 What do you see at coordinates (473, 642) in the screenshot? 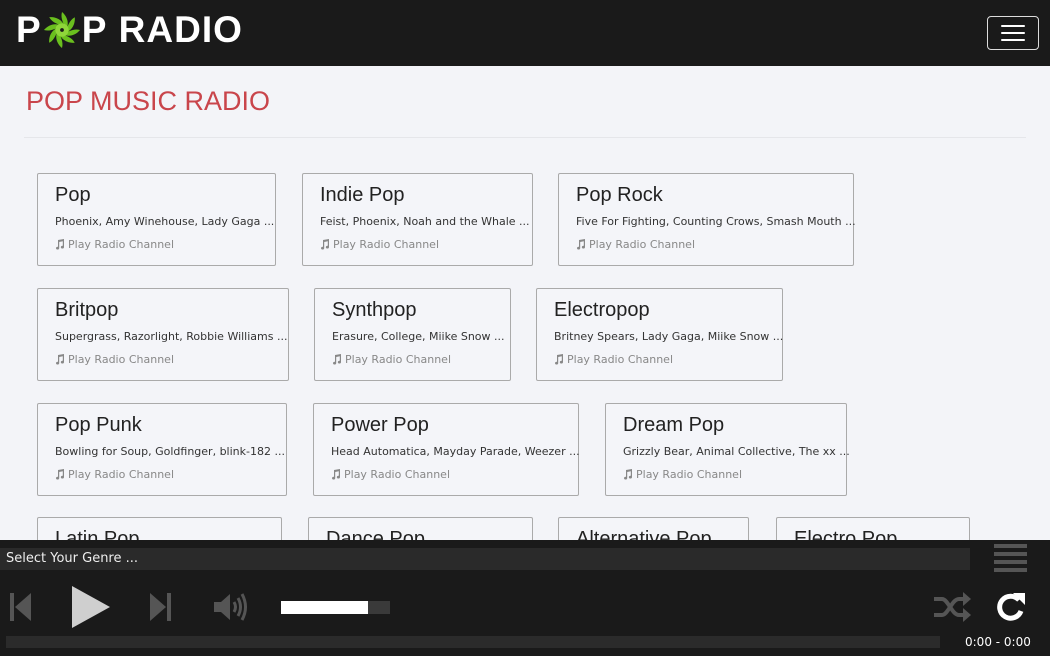
I see `progress-bar` at bounding box center [473, 642].